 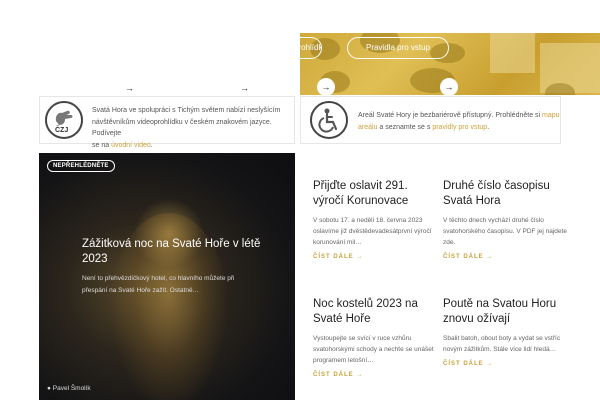 I want to click on tour-pill-button: prohlídky, so click(x=304, y=48).